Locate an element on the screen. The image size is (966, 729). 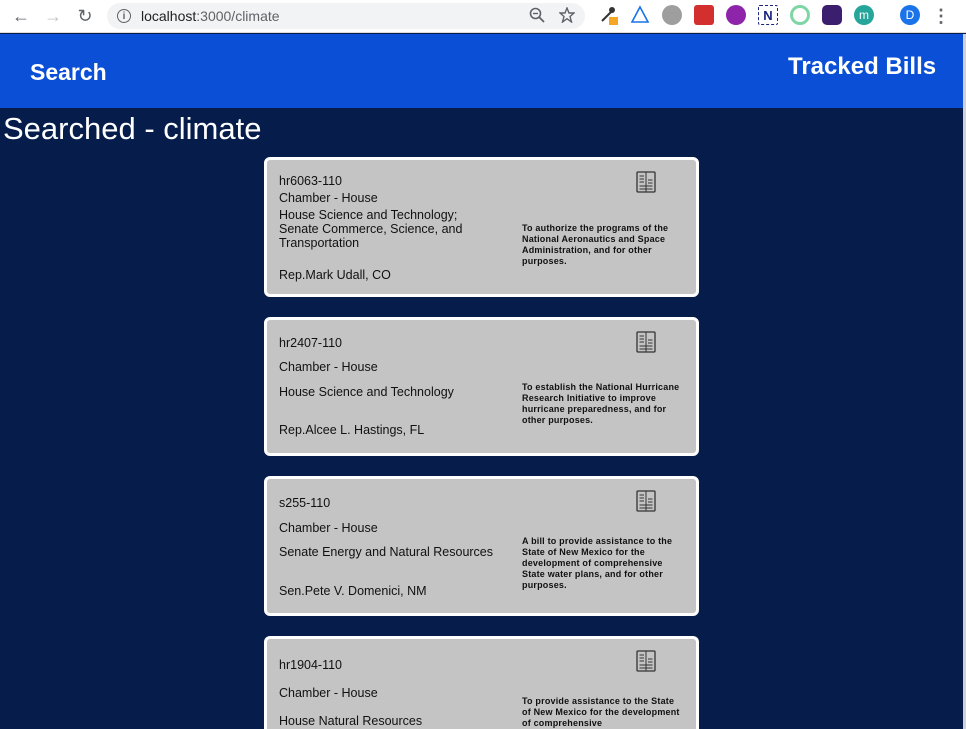
bill-id: hr2407-110 is located at coordinates (311, 343).